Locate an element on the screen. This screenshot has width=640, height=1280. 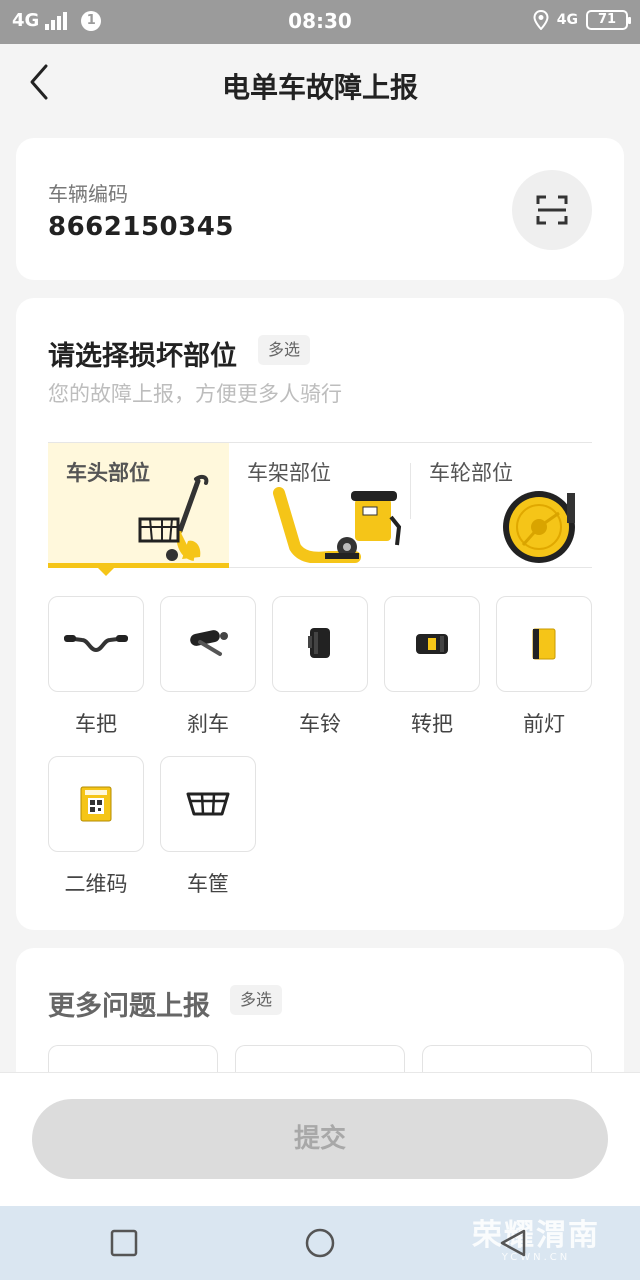
recent-apps-button is located at coordinates (124, 1243).